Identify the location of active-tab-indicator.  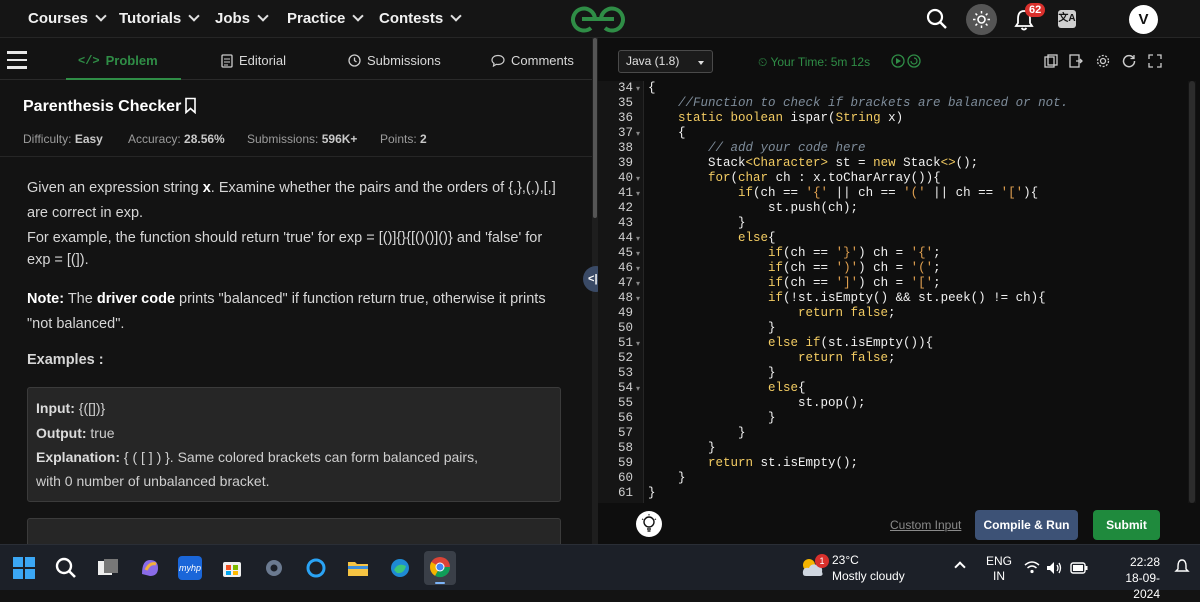
(123, 79).